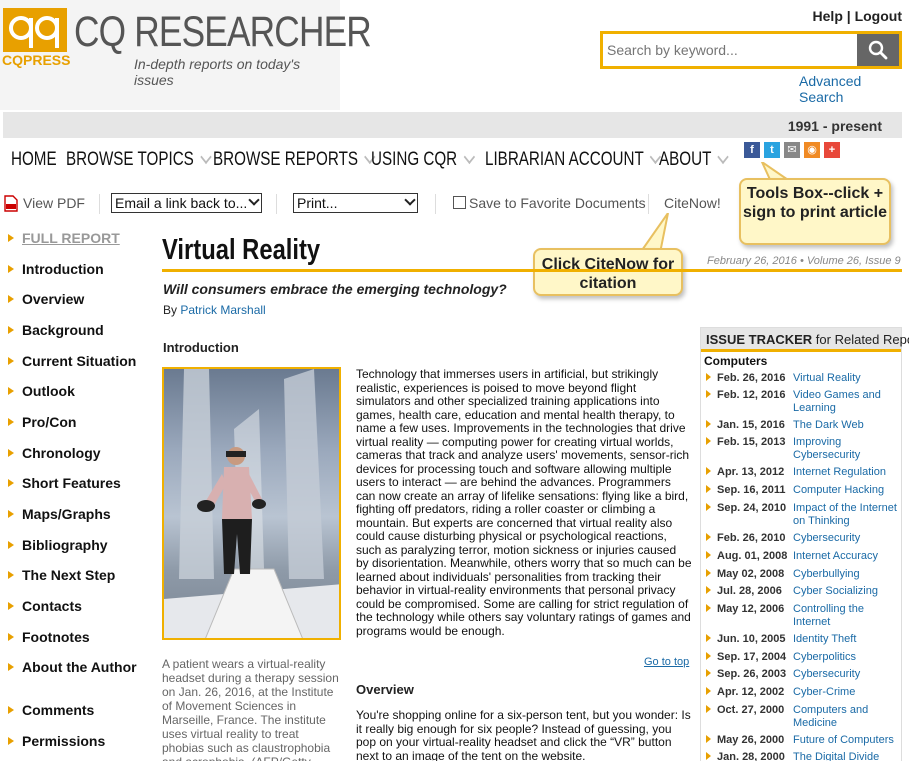 The height and width of the screenshot is (761, 909). What do you see at coordinates (828, 16) in the screenshot?
I see `help-link: Help` at bounding box center [828, 16].